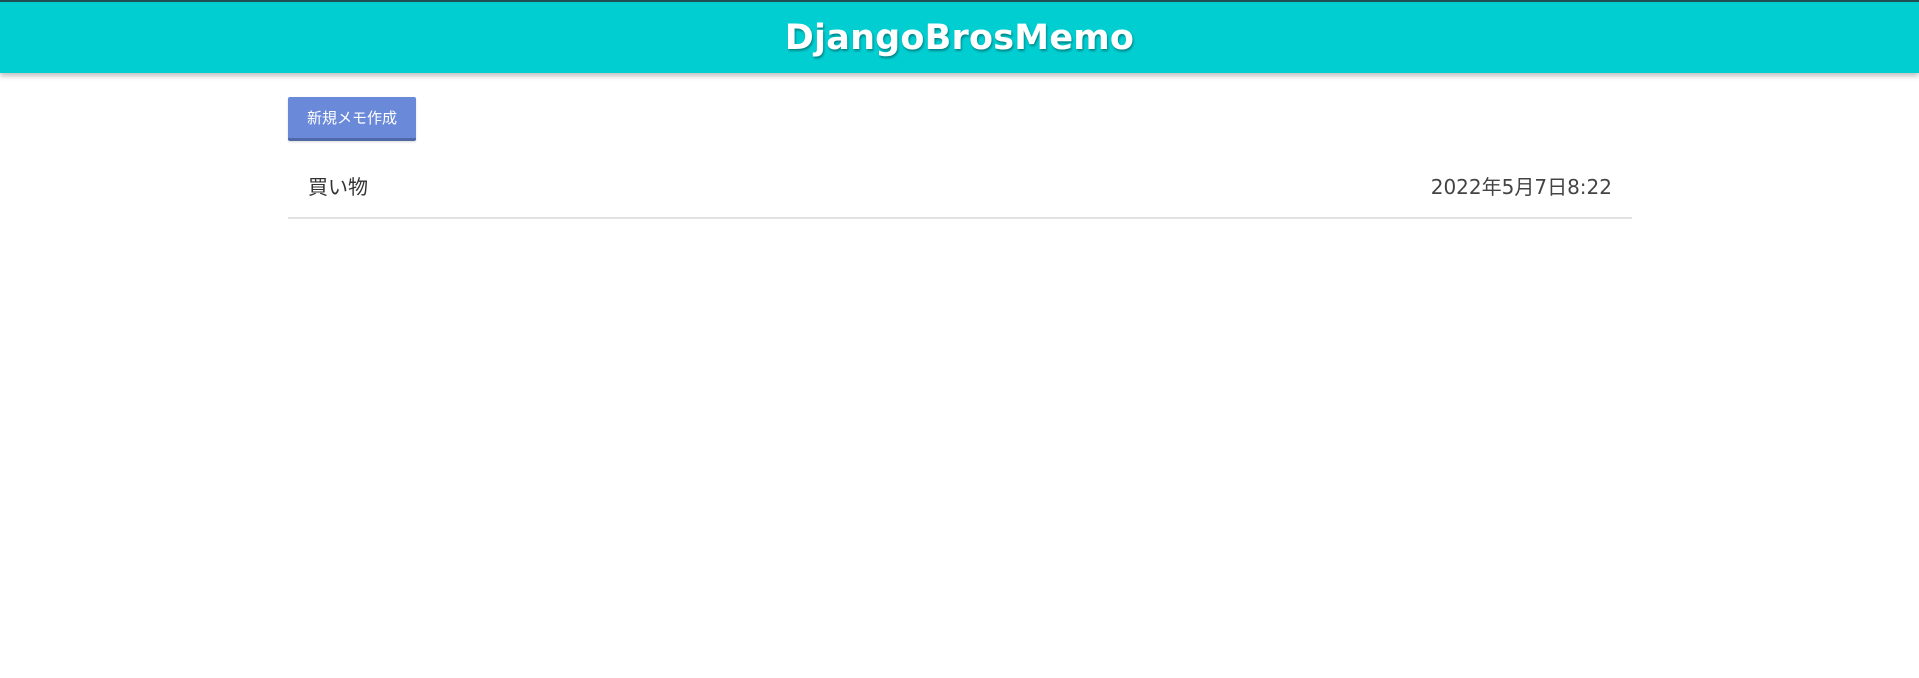  What do you see at coordinates (352, 119) in the screenshot?
I see `new-memo-button: 新規メモ作成` at bounding box center [352, 119].